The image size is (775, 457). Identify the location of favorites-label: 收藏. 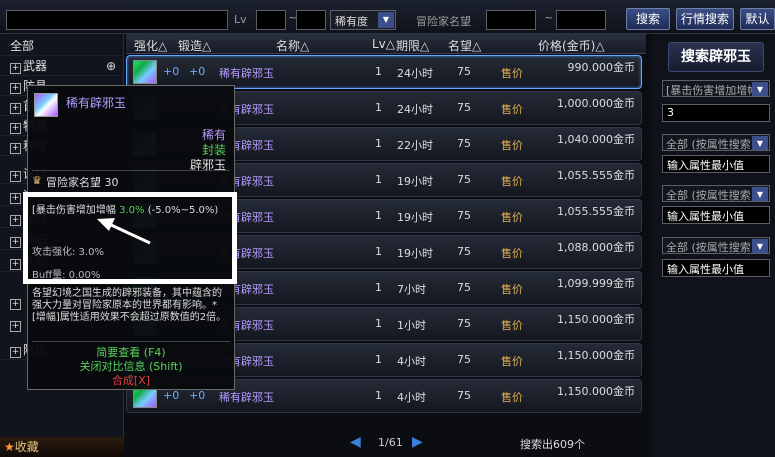
(26, 447).